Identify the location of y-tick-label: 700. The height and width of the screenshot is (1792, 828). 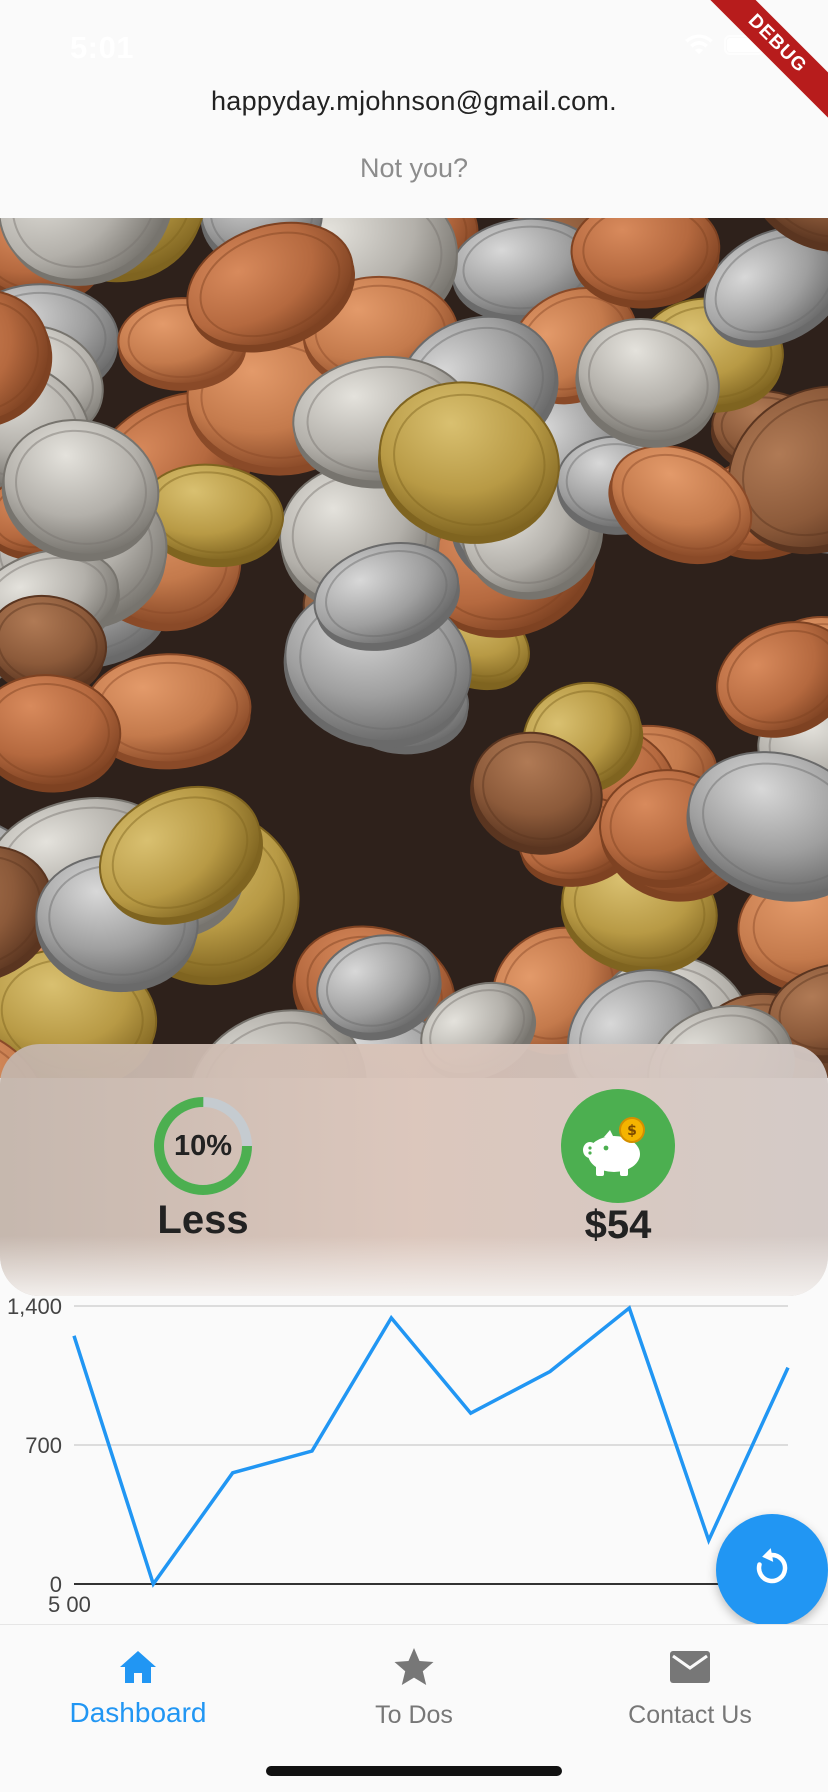
(43, 1445).